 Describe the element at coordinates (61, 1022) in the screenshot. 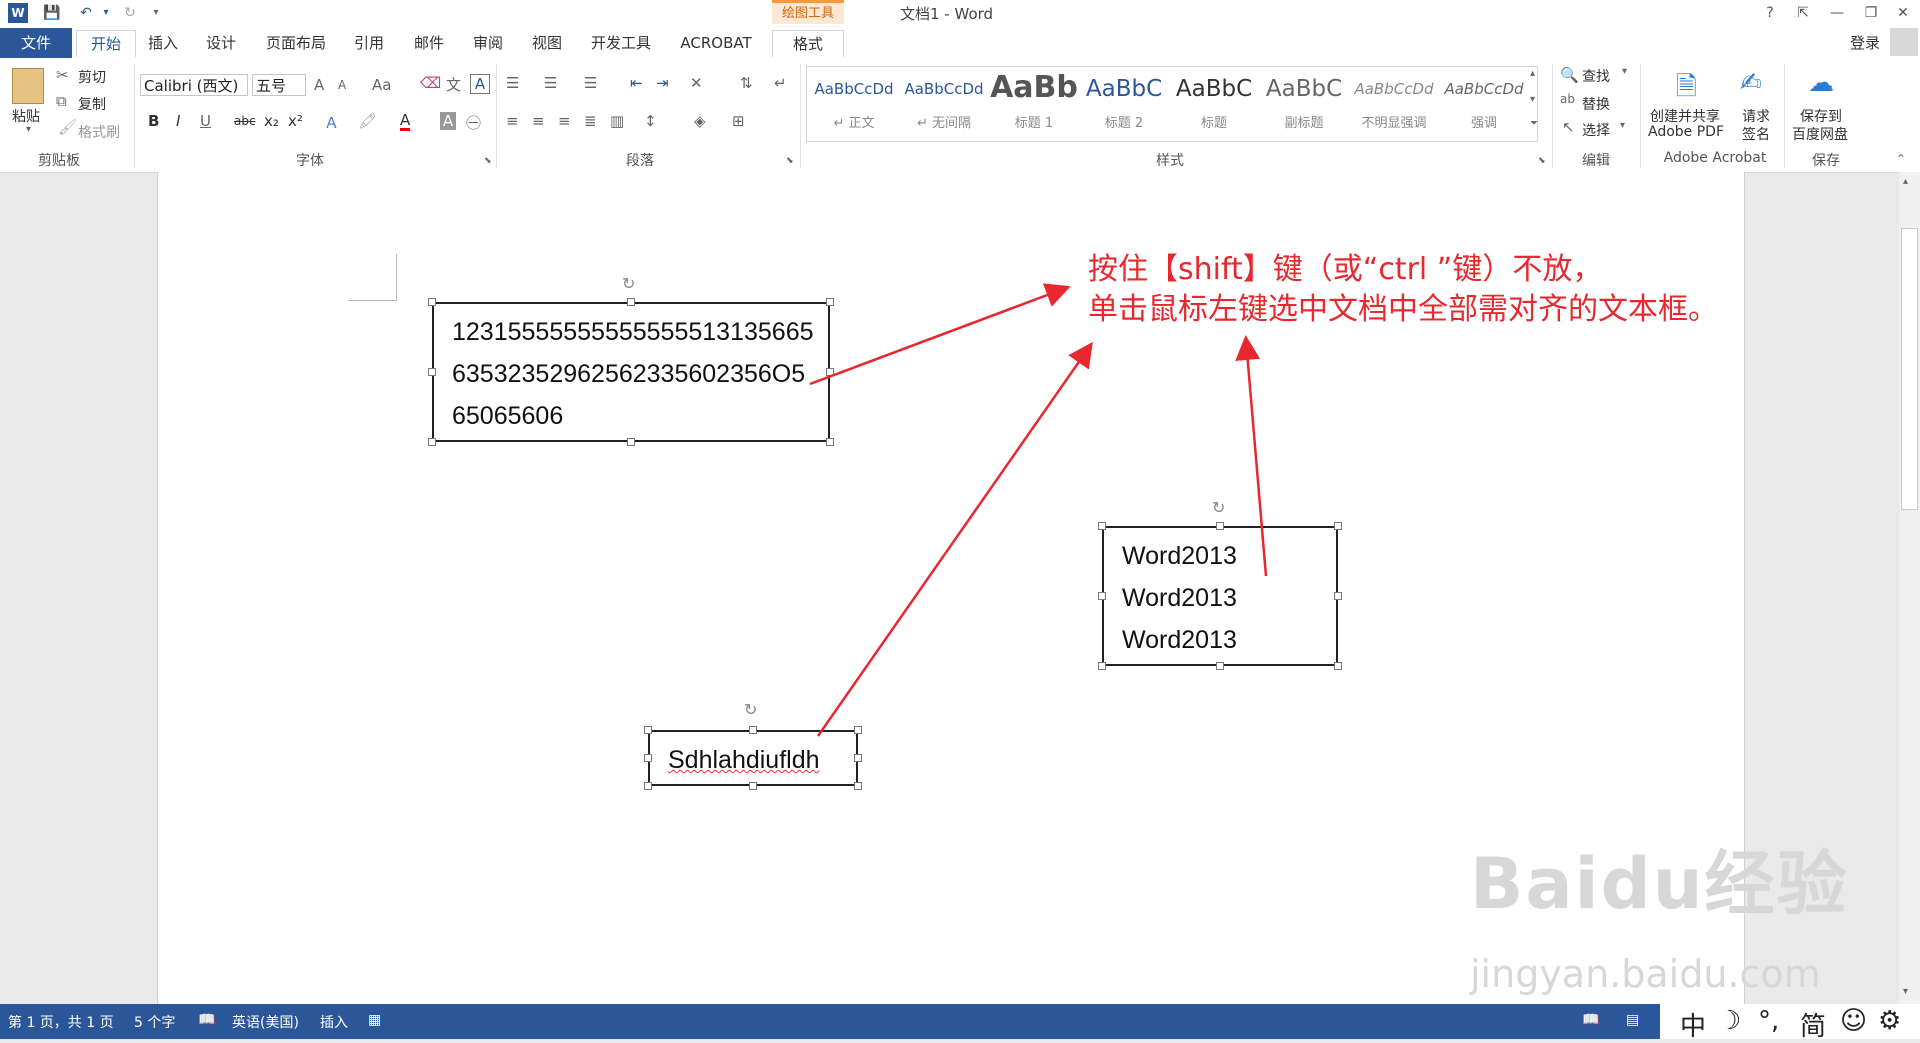

I see `page-count-status: 第 1 页，共 1 页` at that location.